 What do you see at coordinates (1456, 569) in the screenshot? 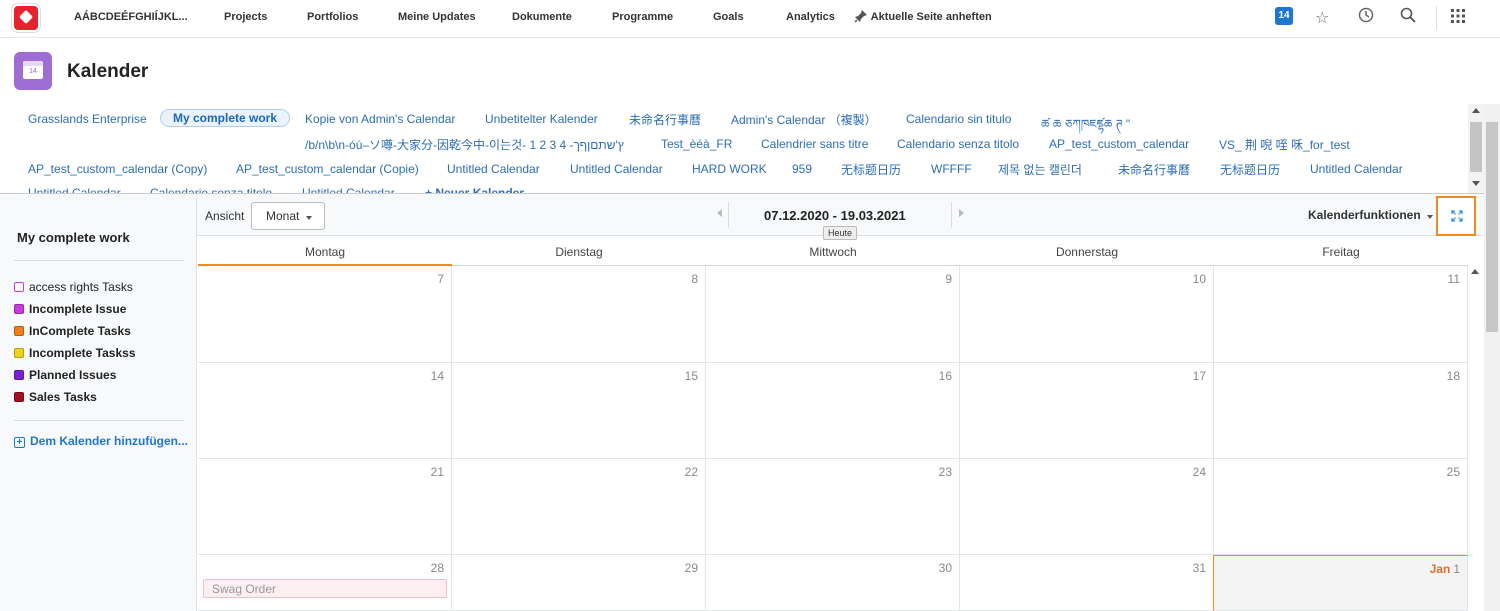
I see `day-number: 1` at bounding box center [1456, 569].